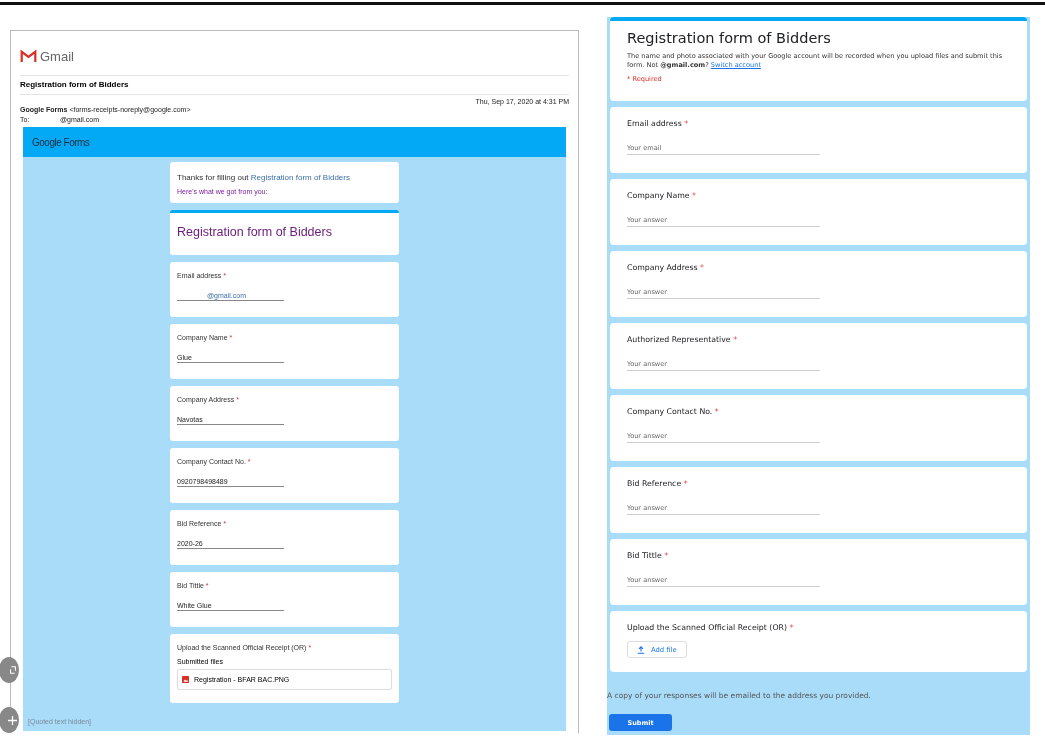 Image resolution: width=1045 pixels, height=742 pixels. Describe the element at coordinates (28, 56) in the screenshot. I see `envelope-m-icon` at that location.